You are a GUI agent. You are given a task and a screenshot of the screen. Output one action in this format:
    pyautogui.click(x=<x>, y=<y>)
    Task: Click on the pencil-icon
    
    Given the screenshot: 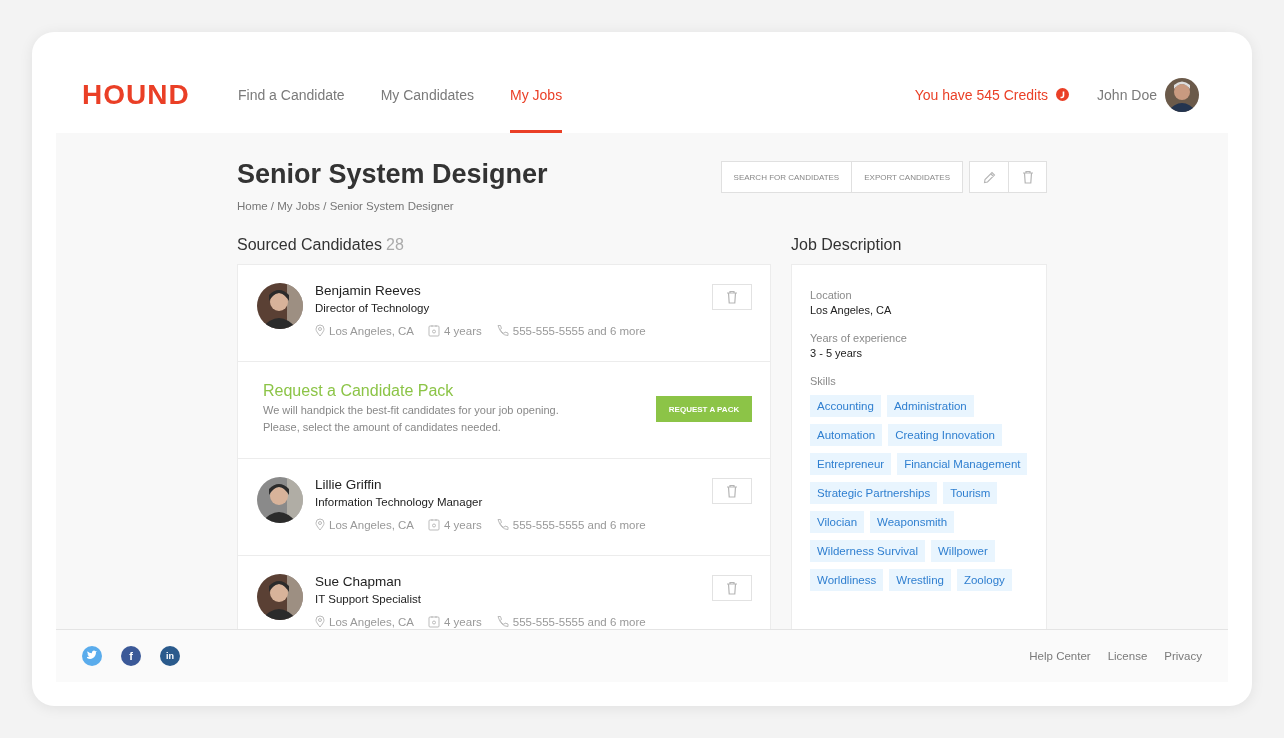 What is the action you would take?
    pyautogui.click(x=989, y=177)
    